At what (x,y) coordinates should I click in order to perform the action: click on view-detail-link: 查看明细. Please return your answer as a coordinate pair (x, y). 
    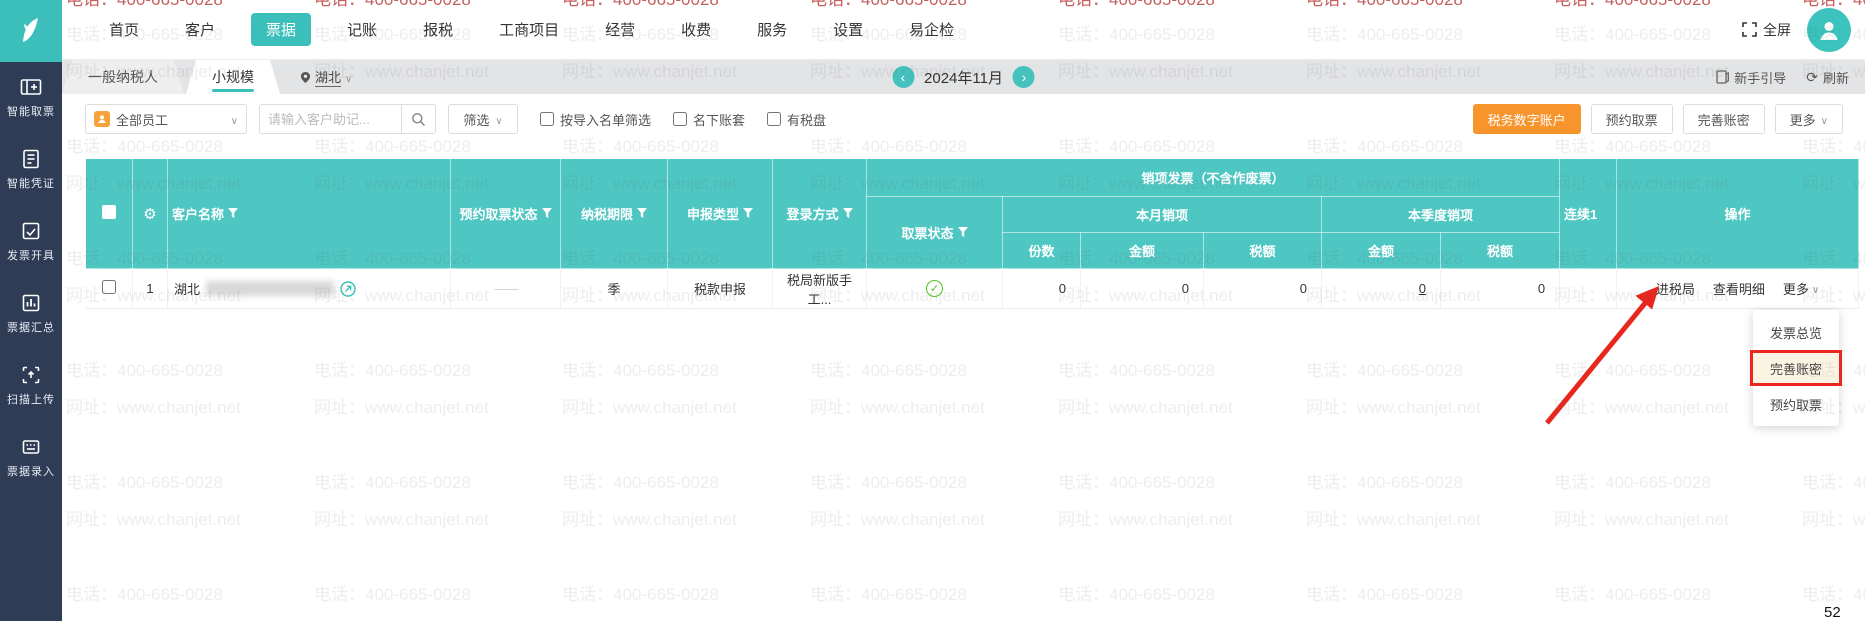
    Looking at the image, I should click on (1739, 288).